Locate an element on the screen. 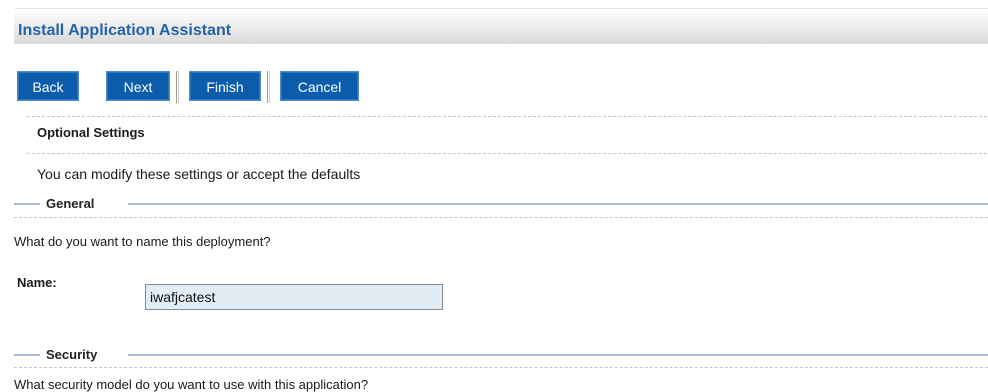 This screenshot has width=988, height=392. security-legend: Security is located at coordinates (72, 354).